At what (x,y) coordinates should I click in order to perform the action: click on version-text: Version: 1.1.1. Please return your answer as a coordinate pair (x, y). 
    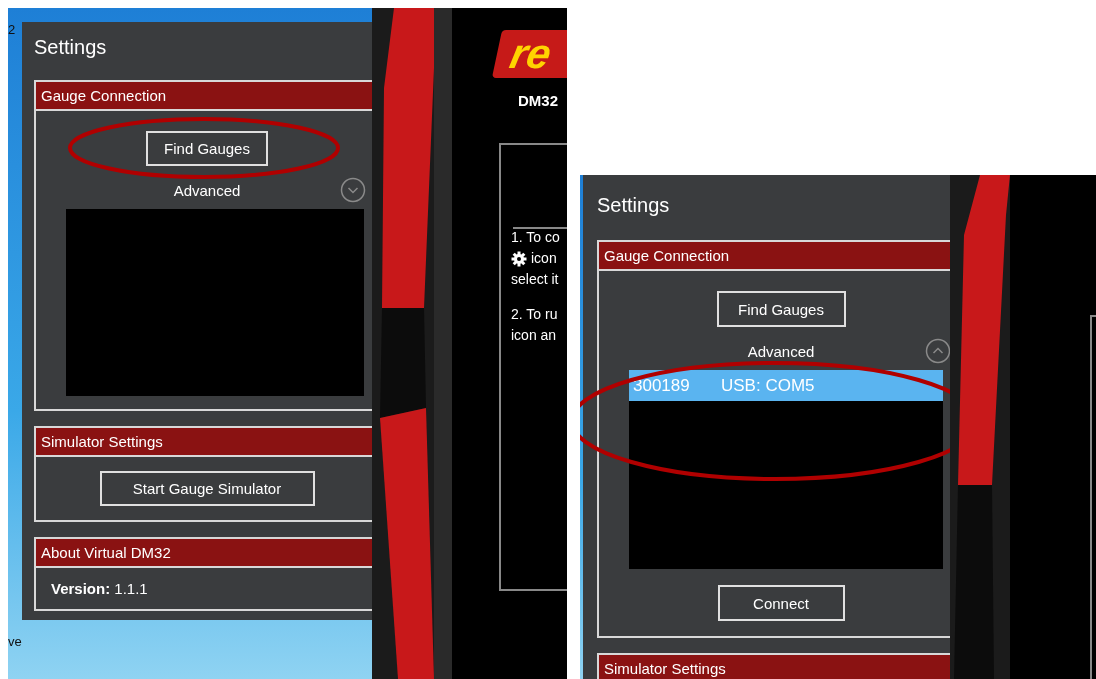
    Looking at the image, I should click on (99, 588).